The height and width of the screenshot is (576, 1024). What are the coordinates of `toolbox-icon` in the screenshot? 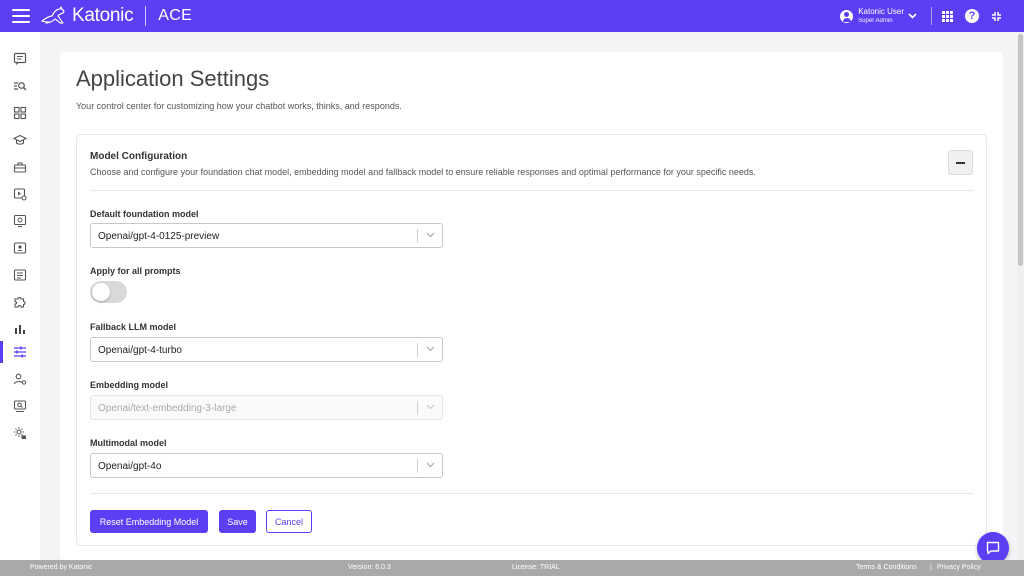 It's located at (20, 167).